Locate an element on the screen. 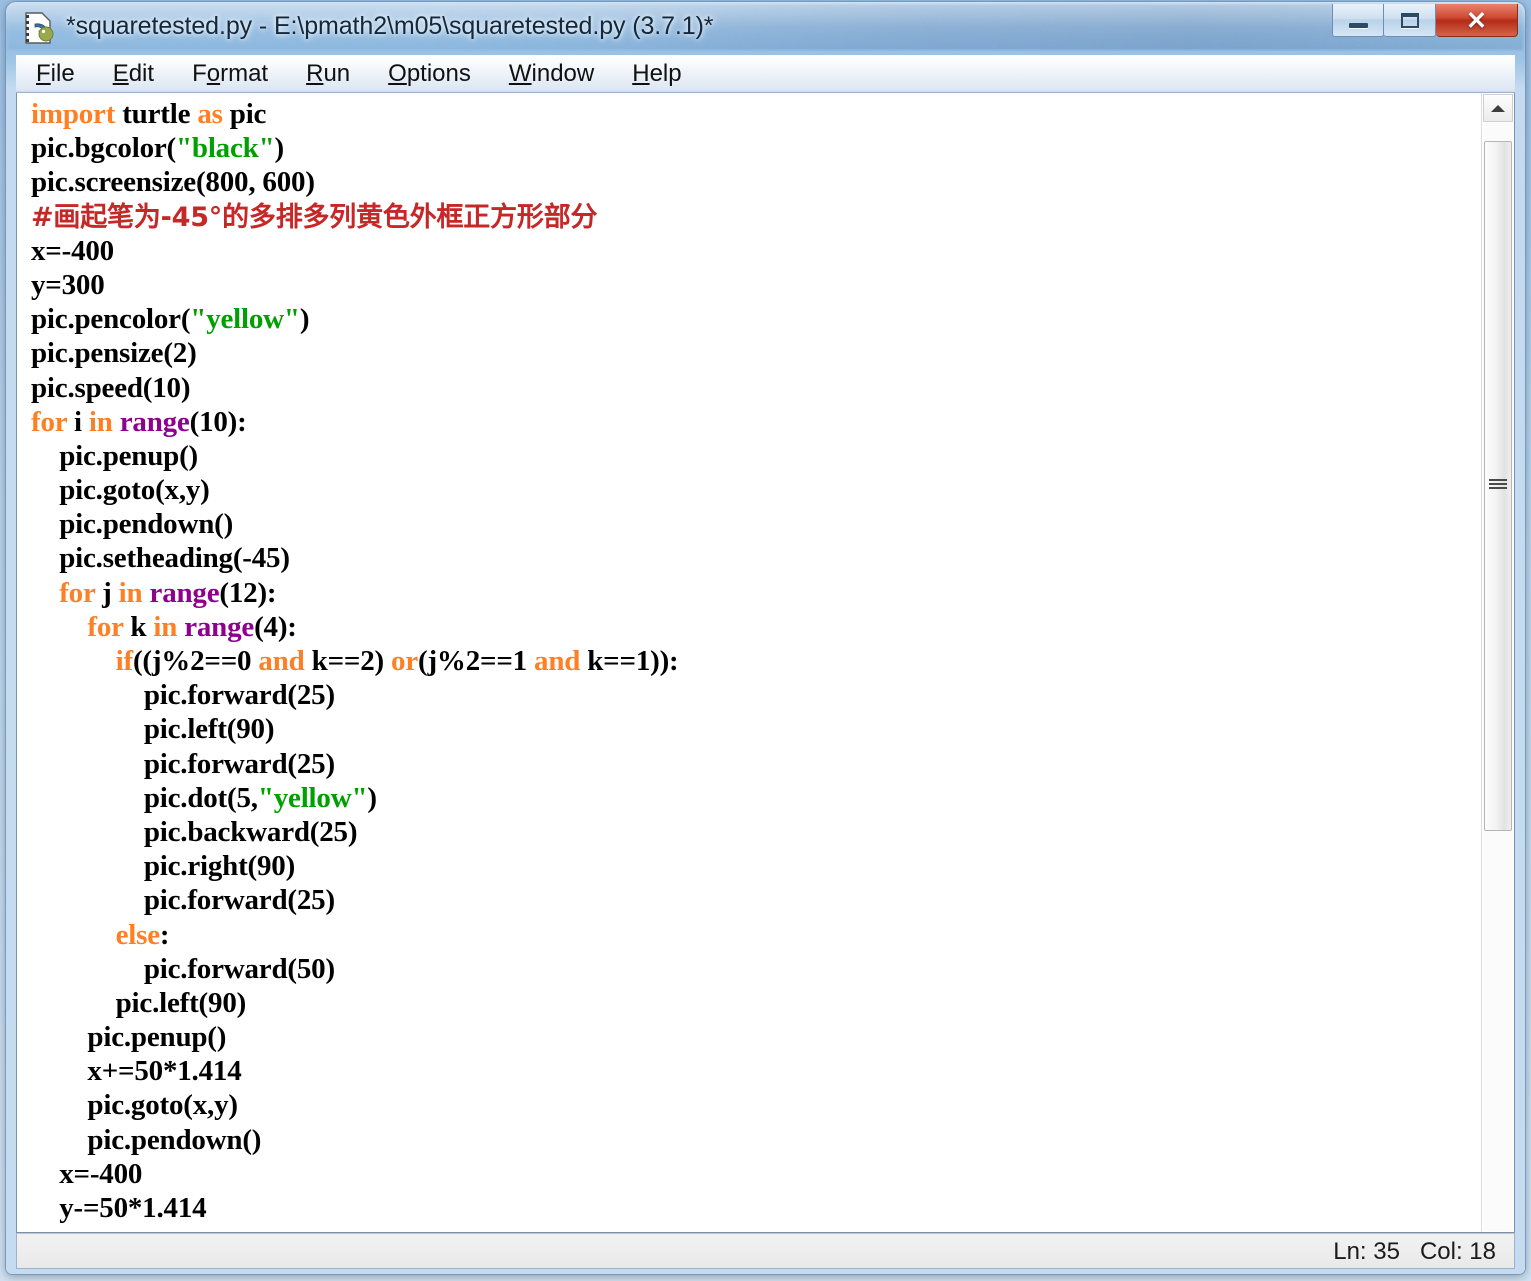 Image resolution: width=1531 pixels, height=1281 pixels. code-token: j is located at coordinates (107, 592).